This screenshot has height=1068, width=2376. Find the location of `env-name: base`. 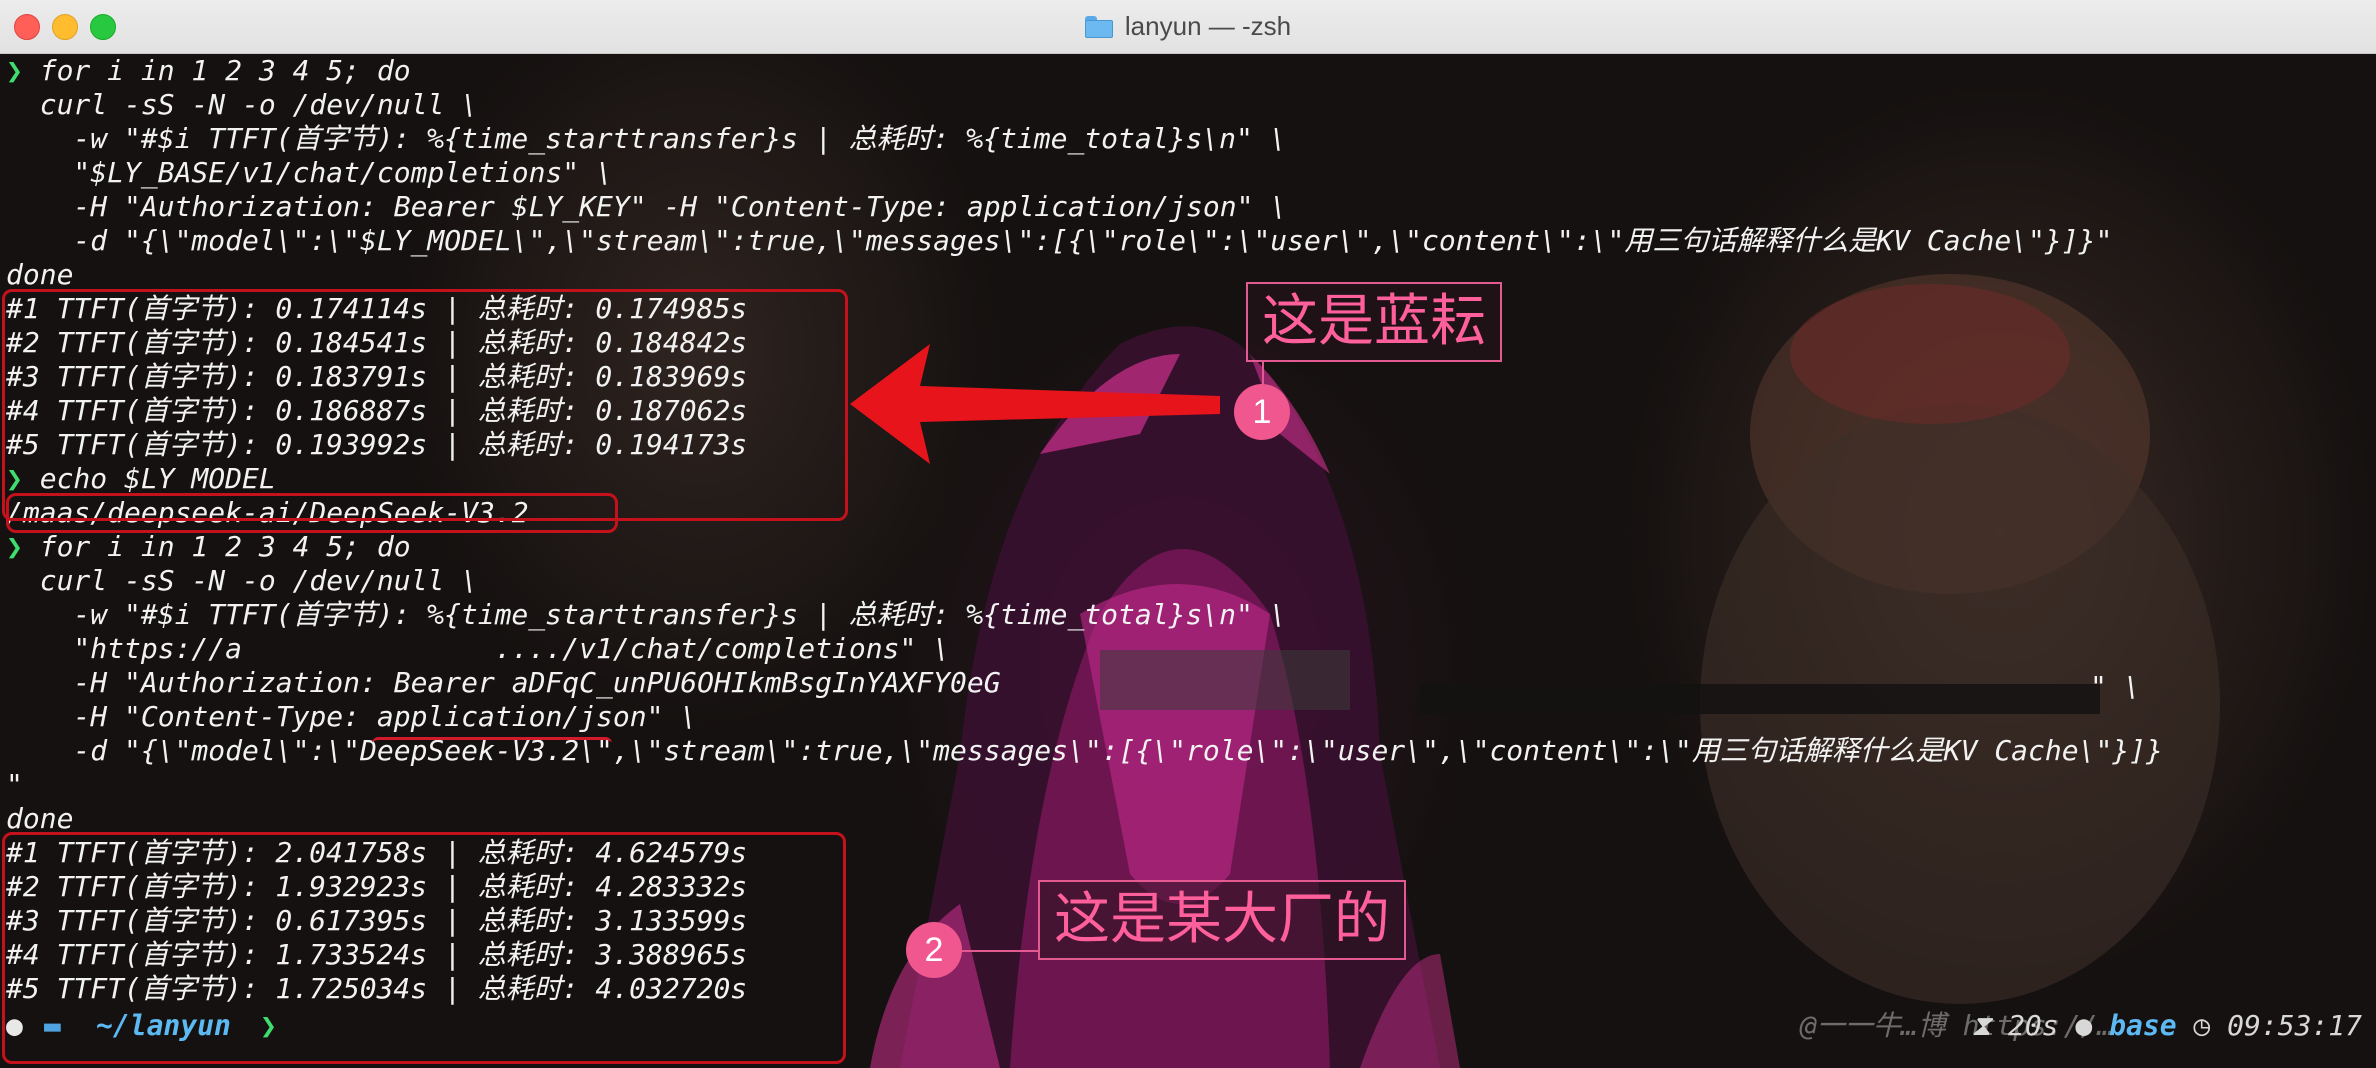

env-name: base is located at coordinates (2143, 1025).